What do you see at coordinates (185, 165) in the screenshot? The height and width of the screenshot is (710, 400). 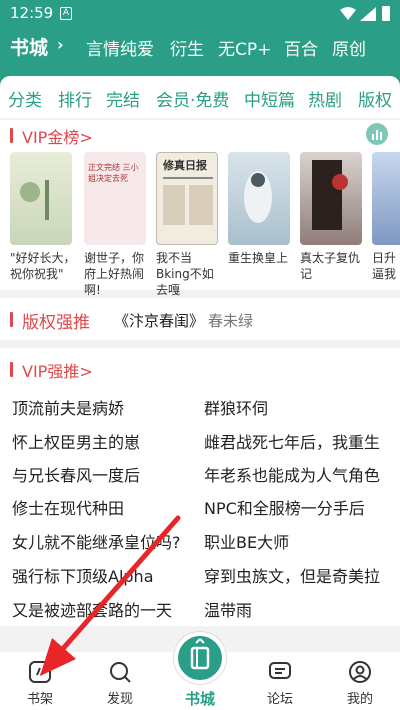 I see `cover-text: 修真日报` at bounding box center [185, 165].